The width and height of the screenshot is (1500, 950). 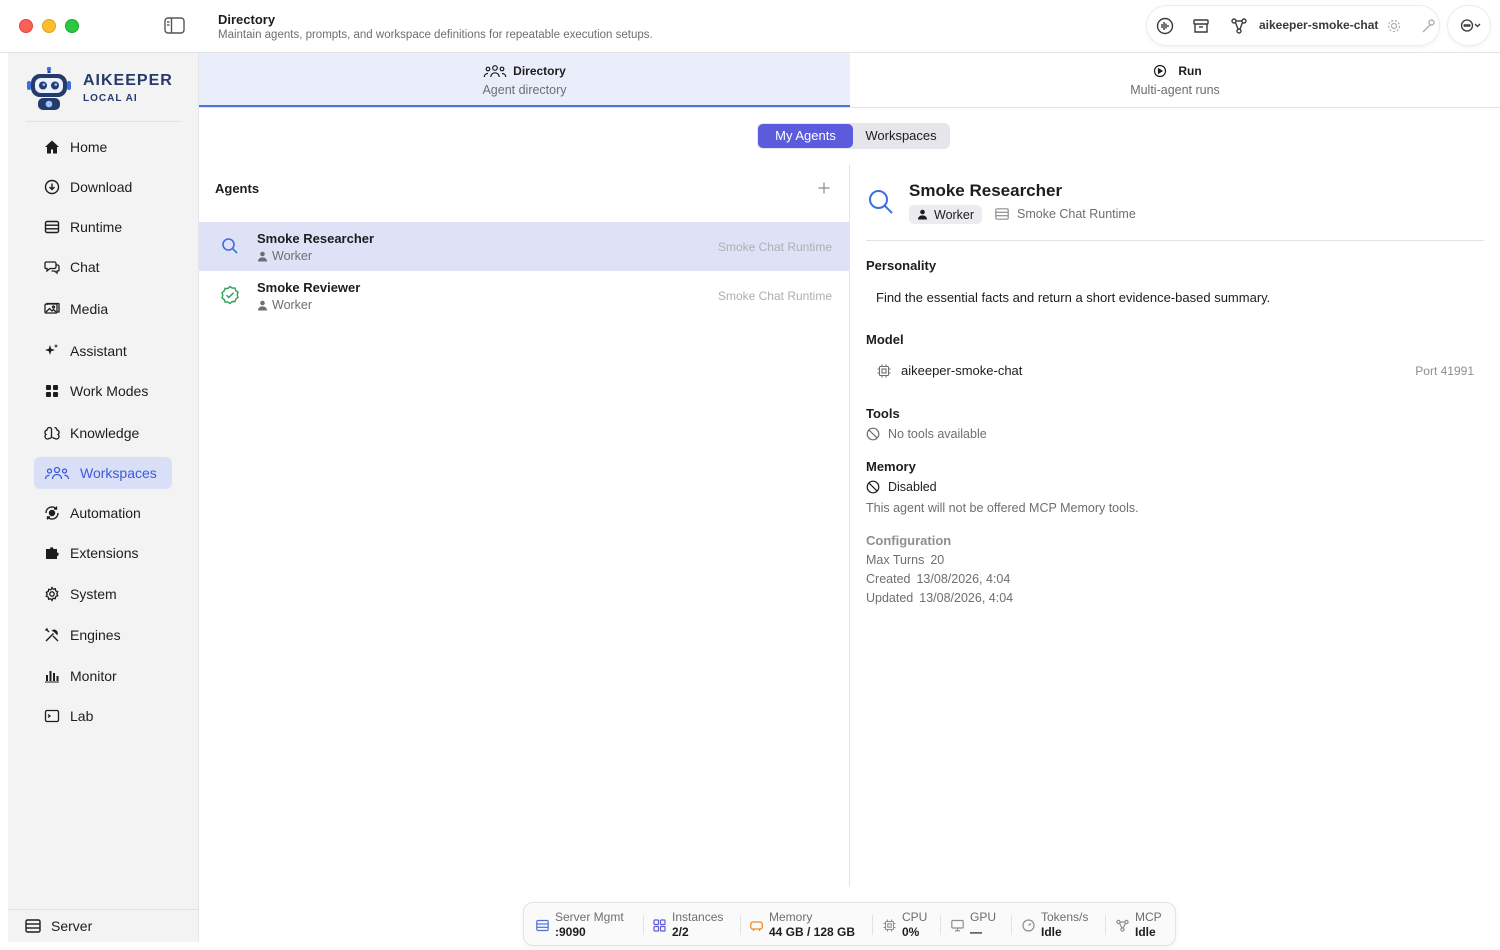 What do you see at coordinates (884, 370) in the screenshot?
I see `chip-icon` at bounding box center [884, 370].